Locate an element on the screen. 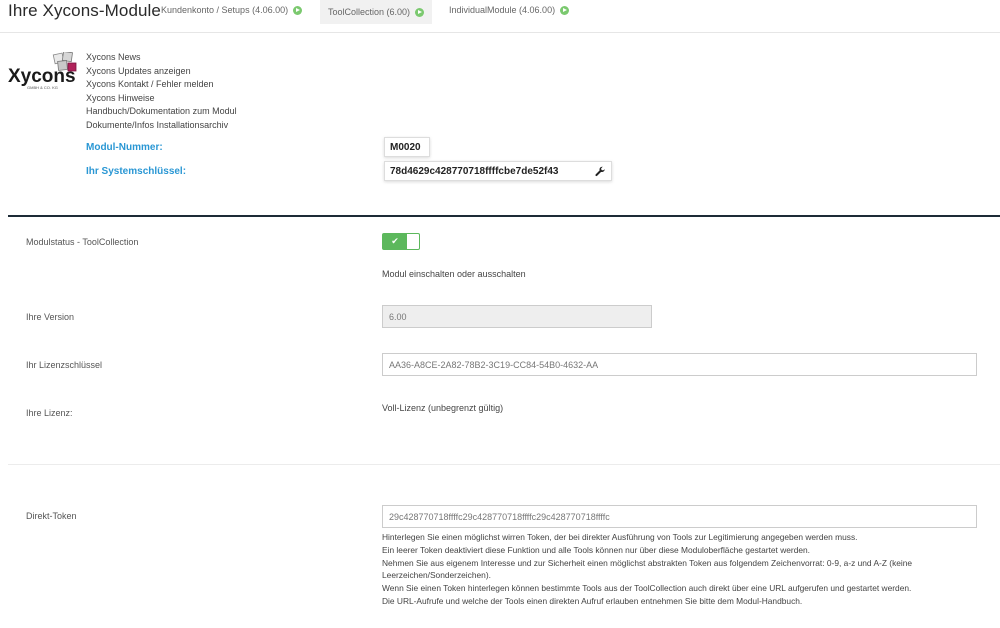 The image size is (1000, 628). system-key-value: 78d4629c428770718ffffcbe7de52f43 is located at coordinates (474, 171).